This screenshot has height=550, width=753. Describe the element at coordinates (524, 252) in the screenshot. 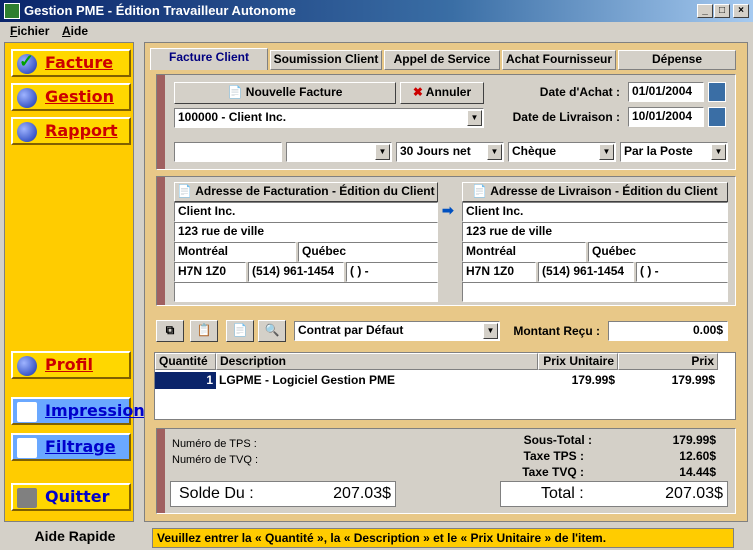

I see `shipping-city: Montréal` at that location.